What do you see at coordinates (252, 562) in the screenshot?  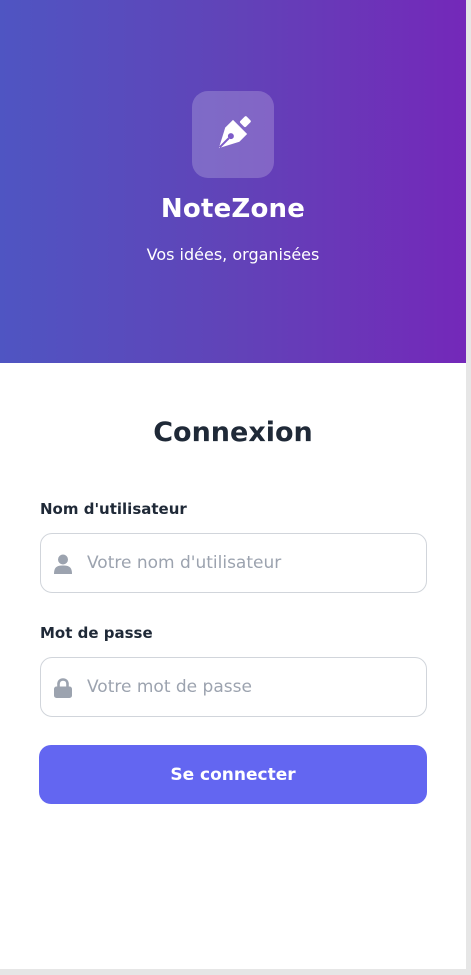 I see `username-input` at bounding box center [252, 562].